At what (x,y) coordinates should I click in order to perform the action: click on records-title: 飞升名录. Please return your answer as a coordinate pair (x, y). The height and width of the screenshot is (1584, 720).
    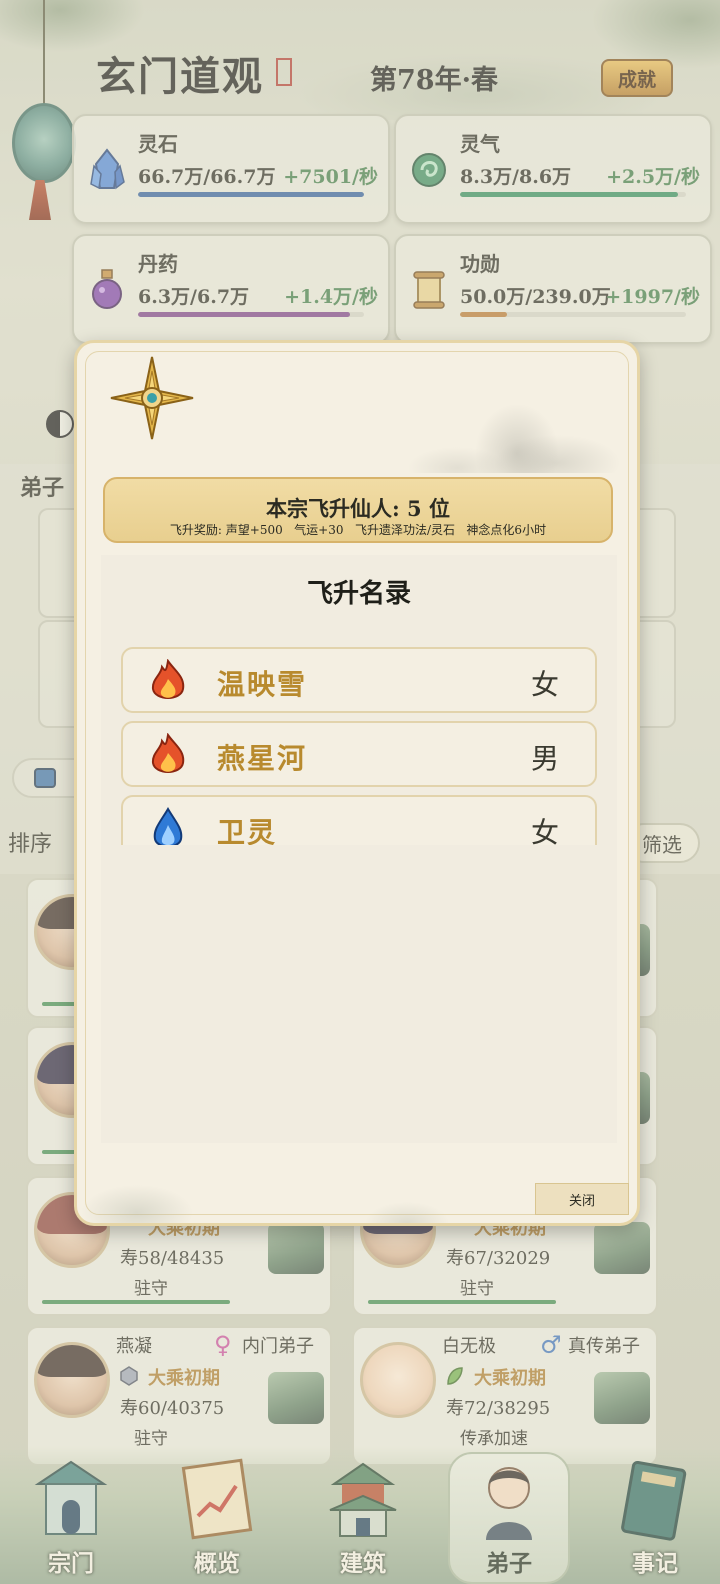
    Looking at the image, I should click on (358, 594).